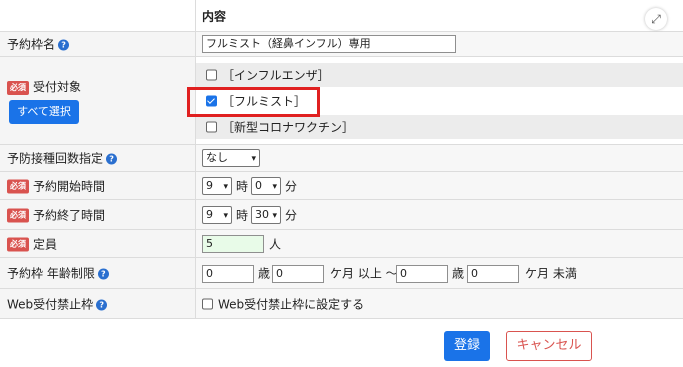 Image resolution: width=683 pixels, height=367 pixels. Describe the element at coordinates (439, 75) in the screenshot. I see `option-influenza: ［インフルエンザ］` at that location.